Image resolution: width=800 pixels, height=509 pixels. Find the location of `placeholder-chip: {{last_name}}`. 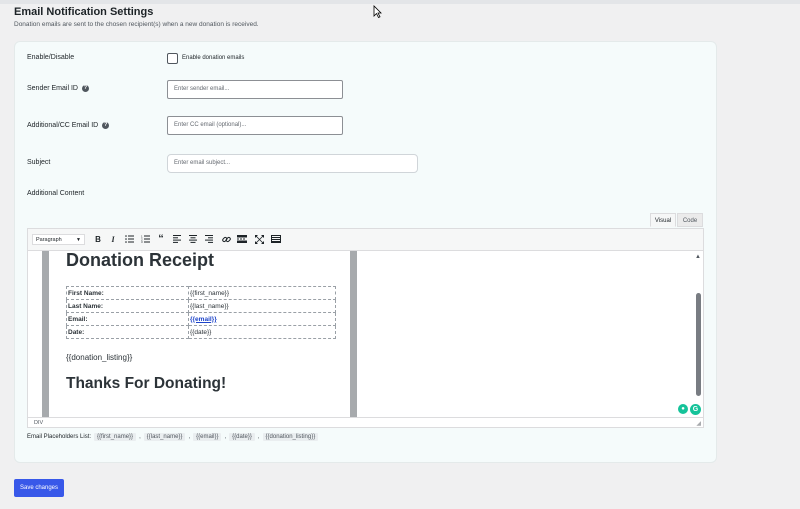

placeholder-chip: {{last_name}} is located at coordinates (164, 437).